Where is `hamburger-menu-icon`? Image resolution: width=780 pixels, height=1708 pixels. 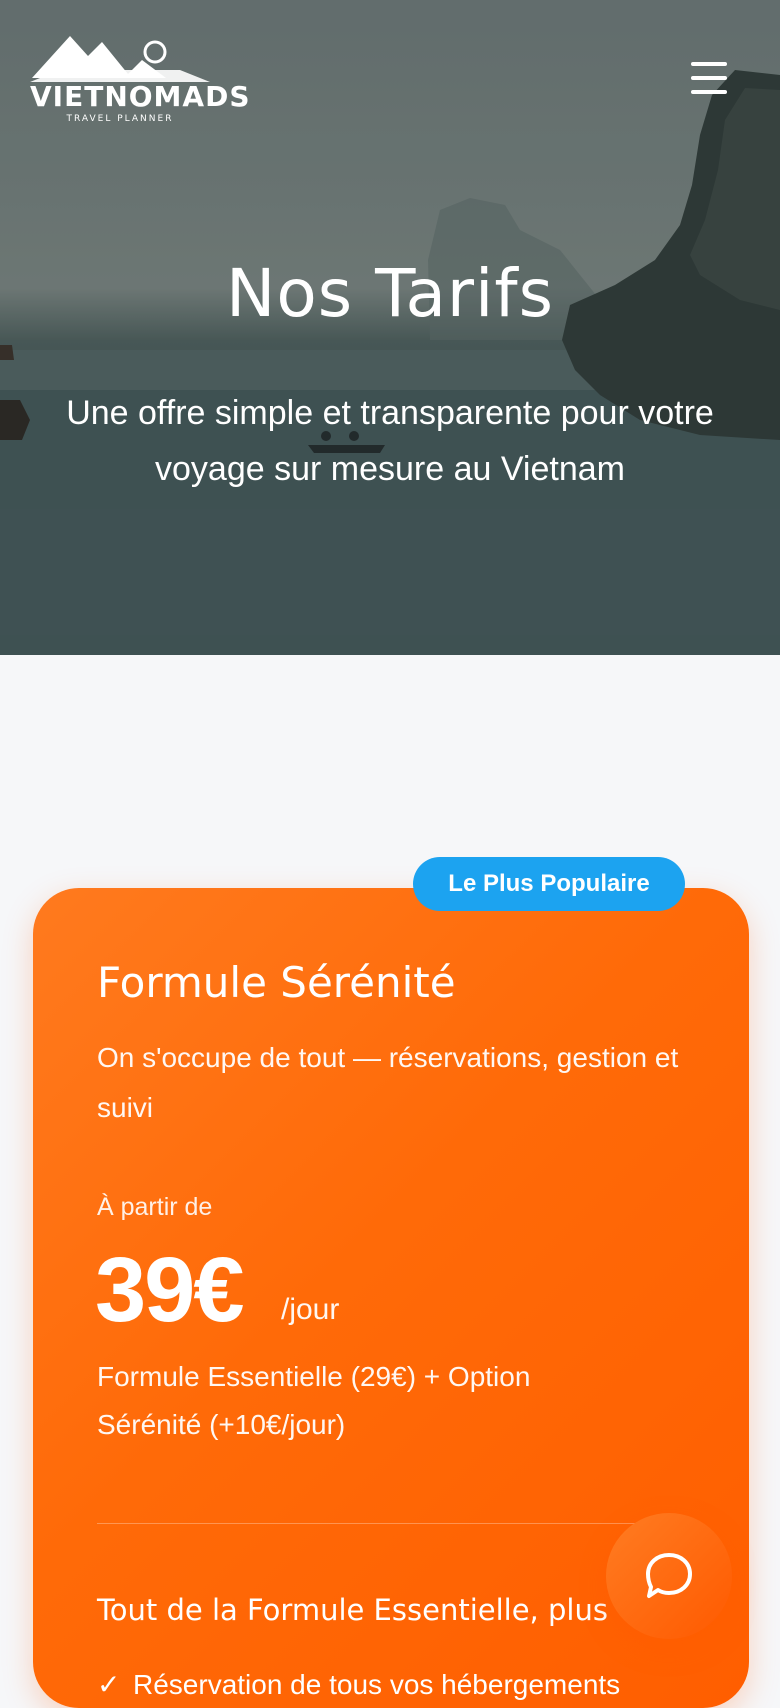
hamburger-menu-icon is located at coordinates (708, 78).